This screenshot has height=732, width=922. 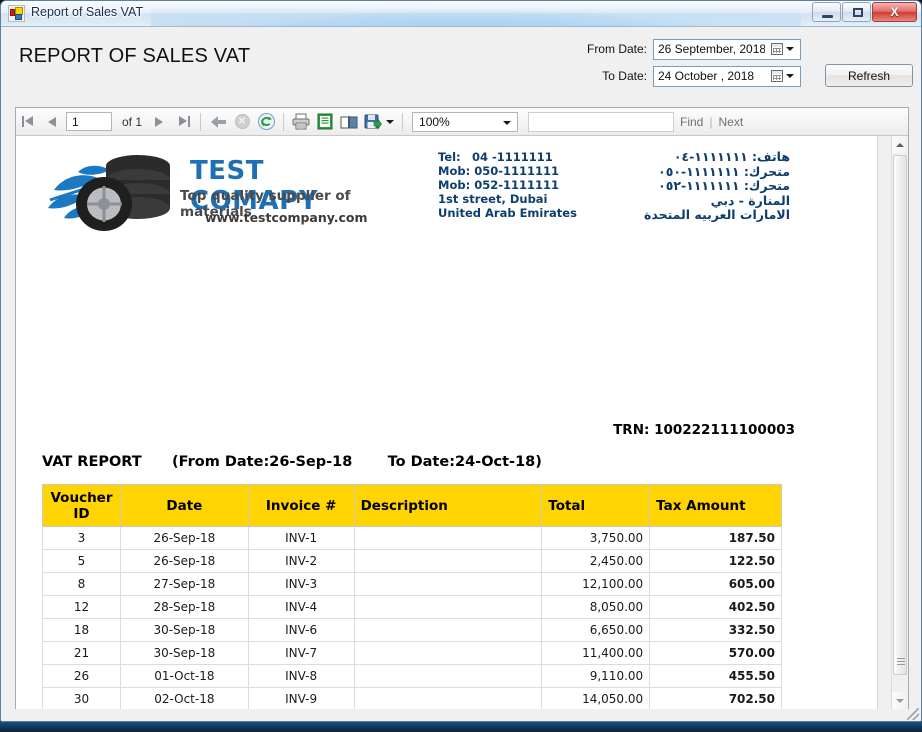 What do you see at coordinates (715, 538) in the screenshot?
I see `cell-tax-amount: 187.50` at bounding box center [715, 538].